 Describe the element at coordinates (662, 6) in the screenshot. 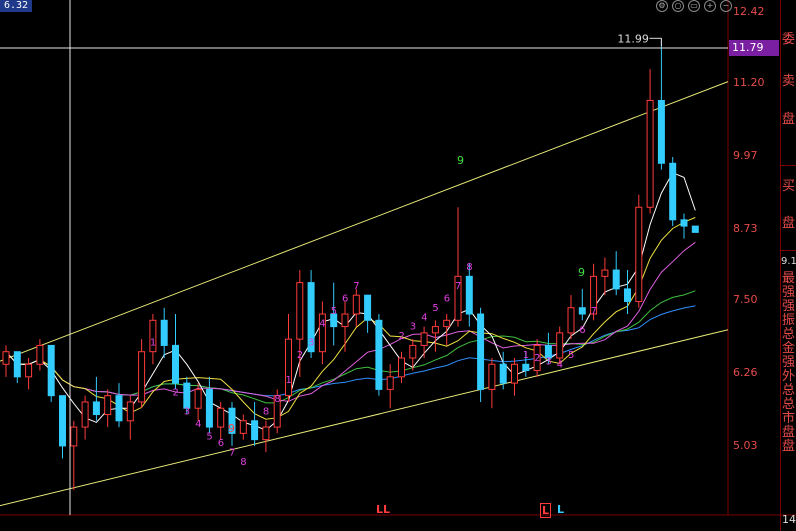

I see `settings-icon: ⚙` at that location.